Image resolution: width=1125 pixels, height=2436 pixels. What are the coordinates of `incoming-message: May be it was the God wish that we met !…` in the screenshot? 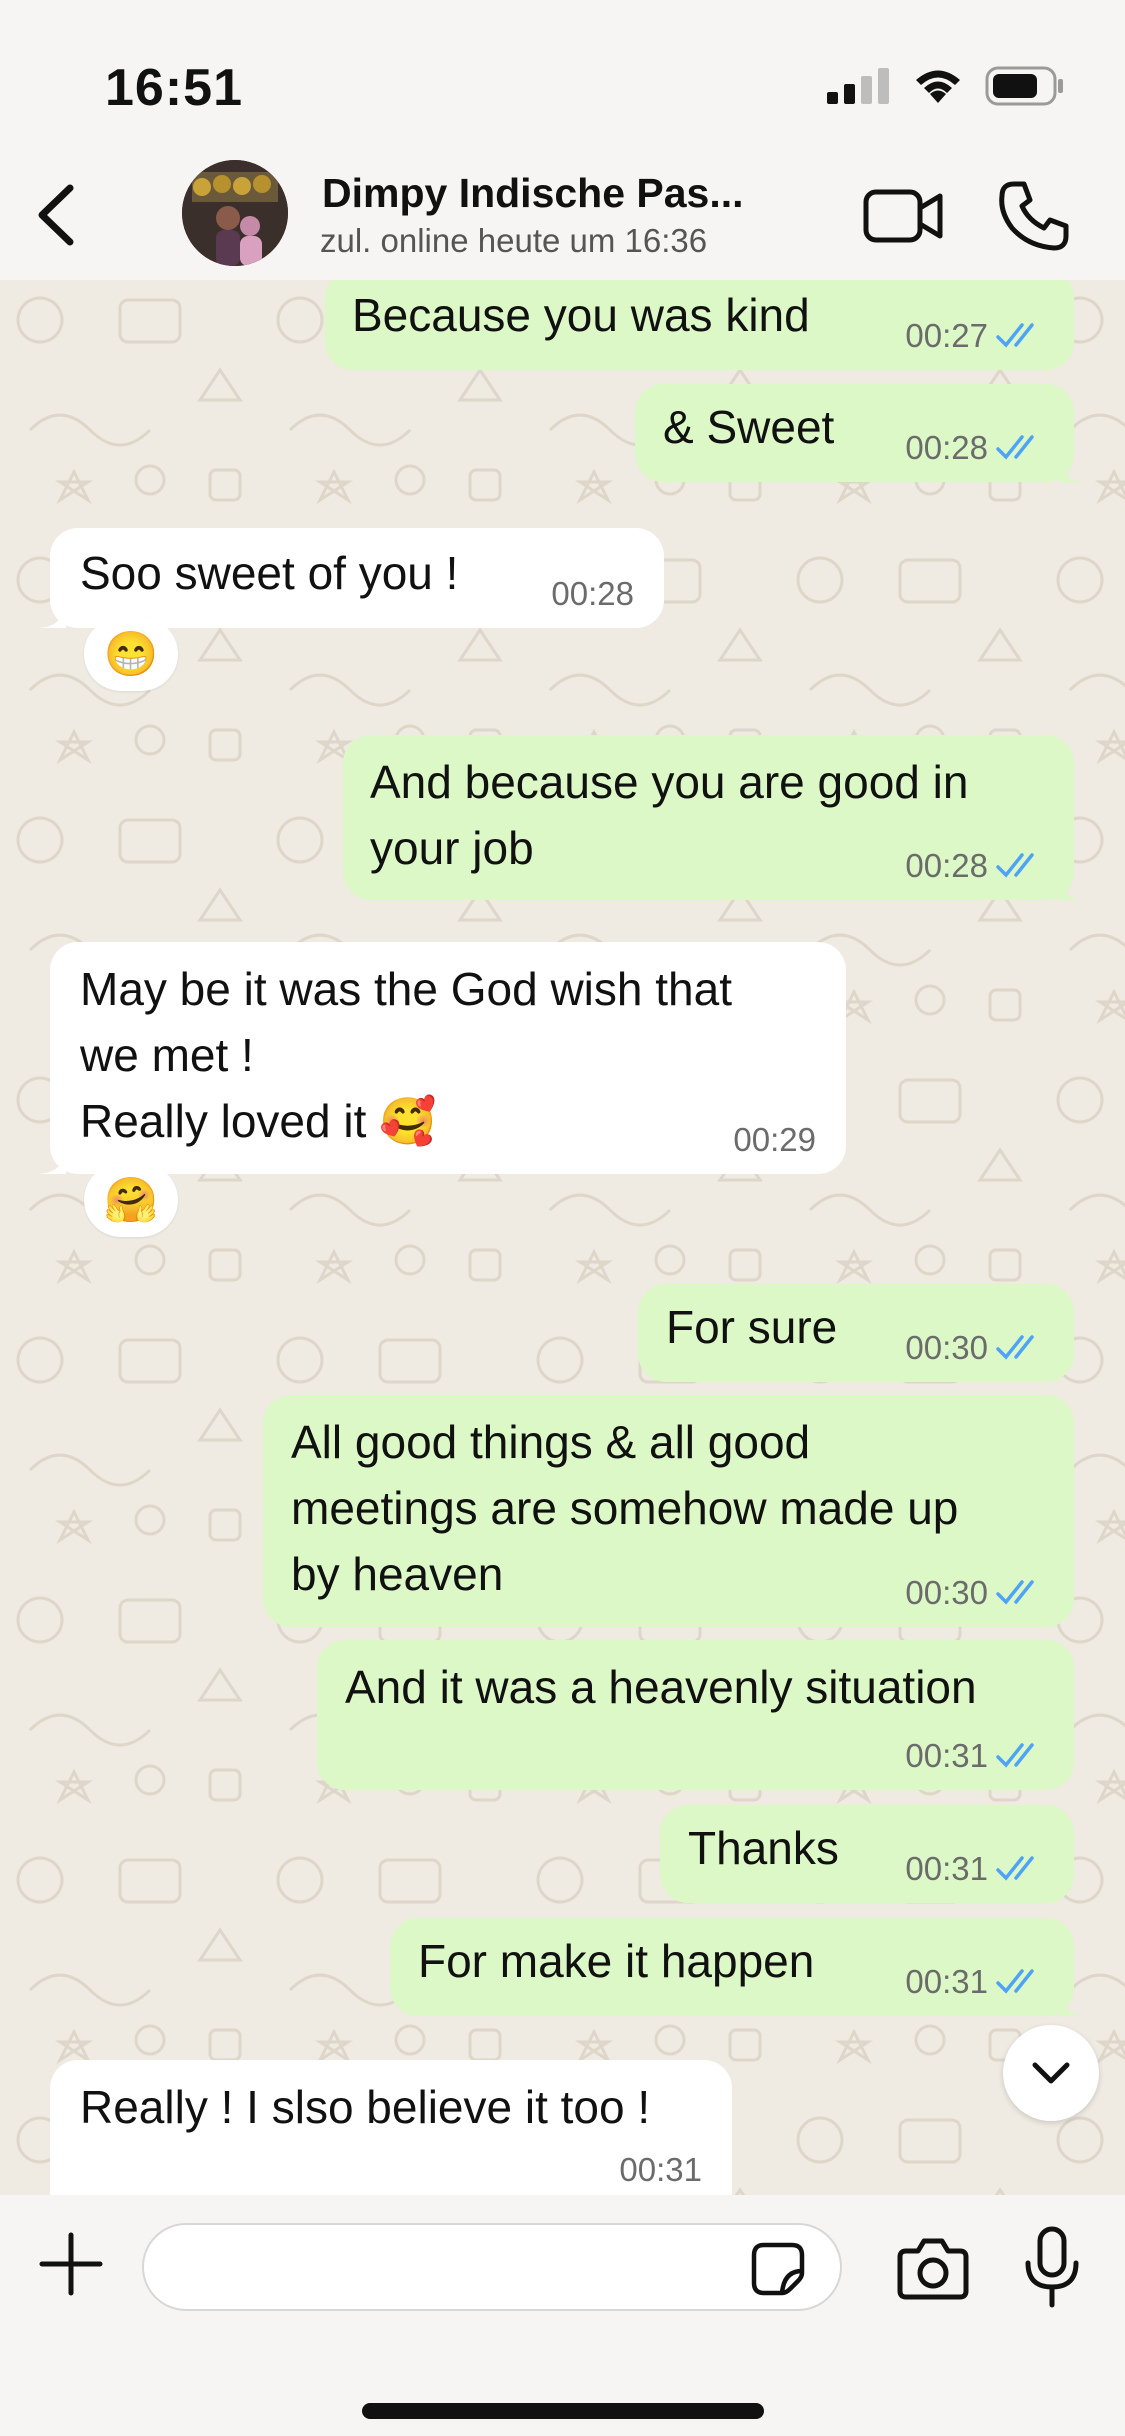 It's located at (441, 1058).